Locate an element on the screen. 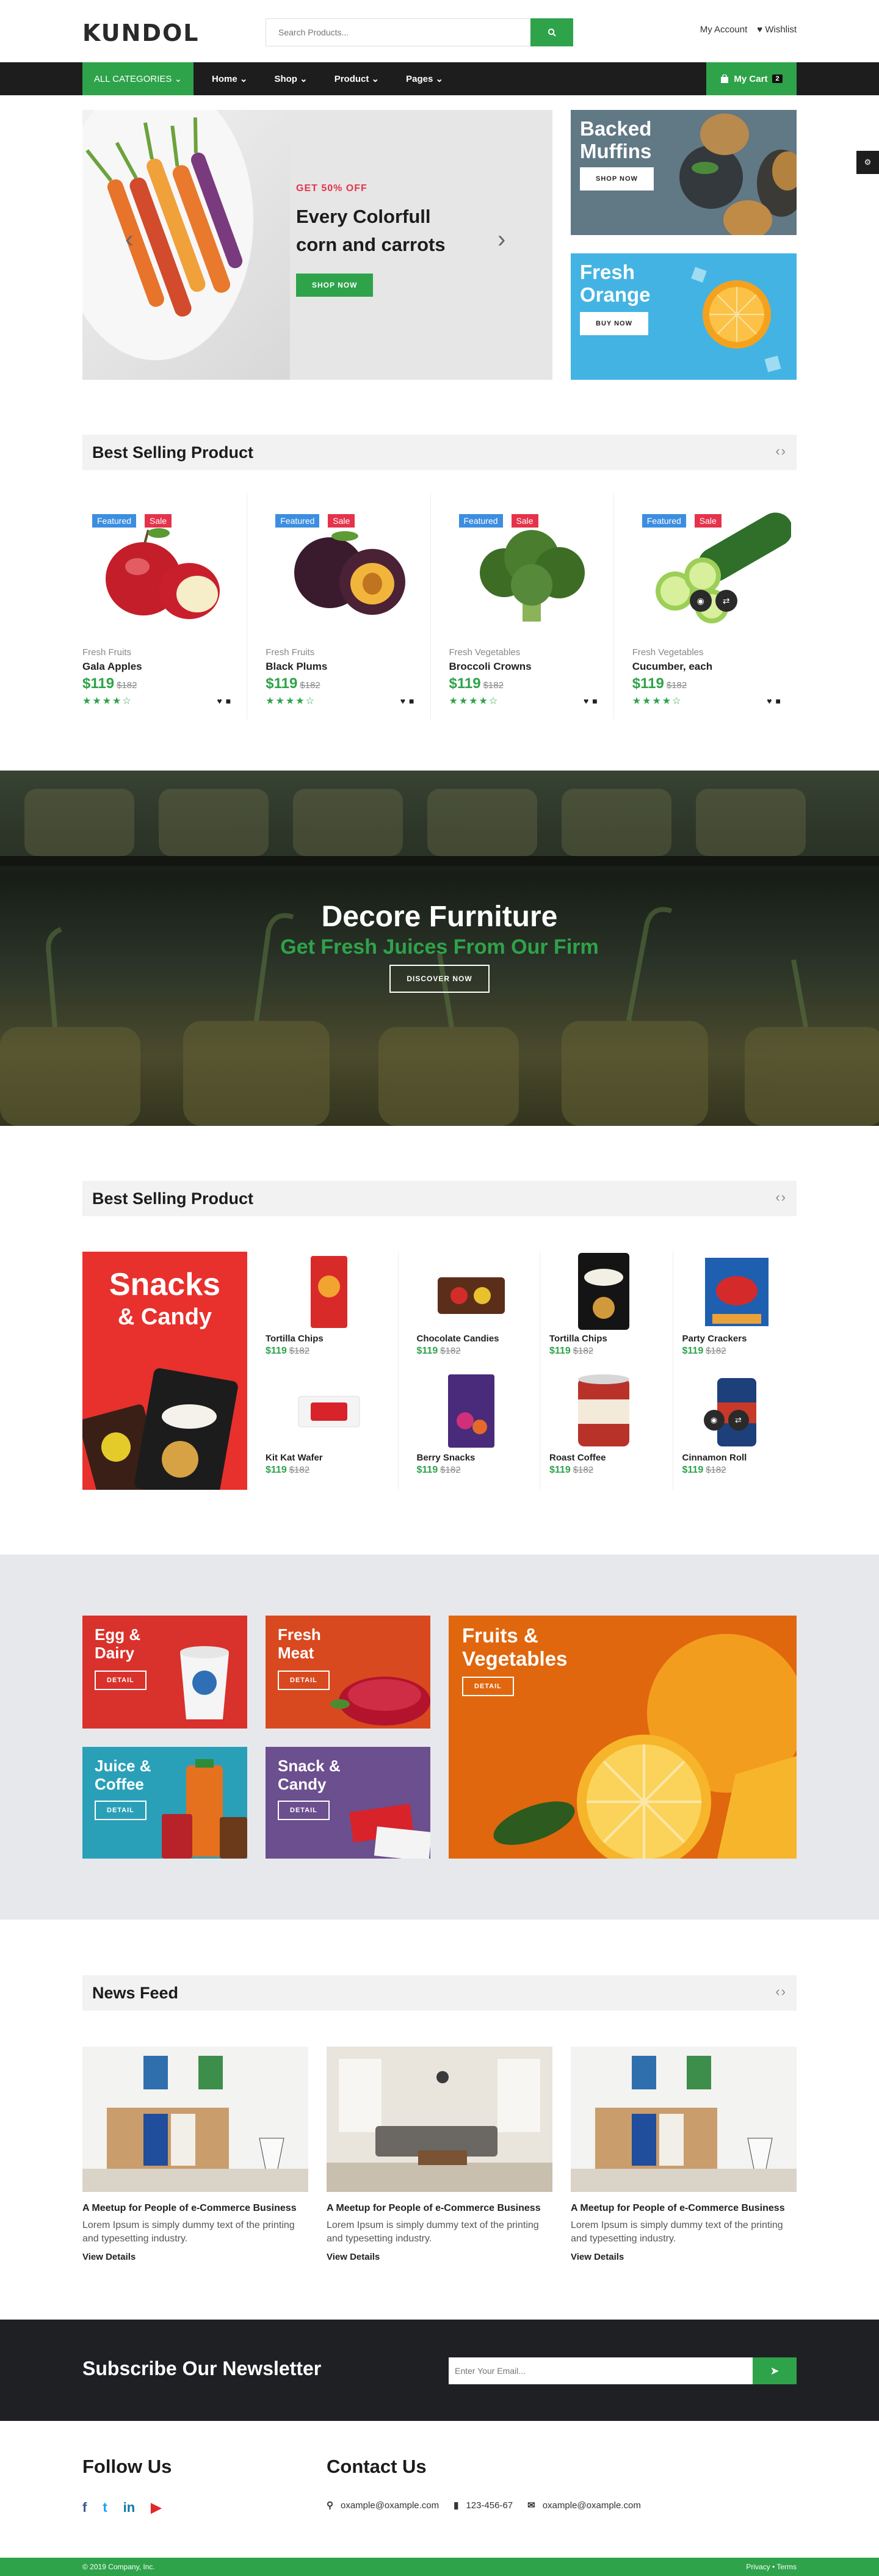 The width and height of the screenshot is (879, 2576). location-pin-icon: ⚲ is located at coordinates (330, 2505).